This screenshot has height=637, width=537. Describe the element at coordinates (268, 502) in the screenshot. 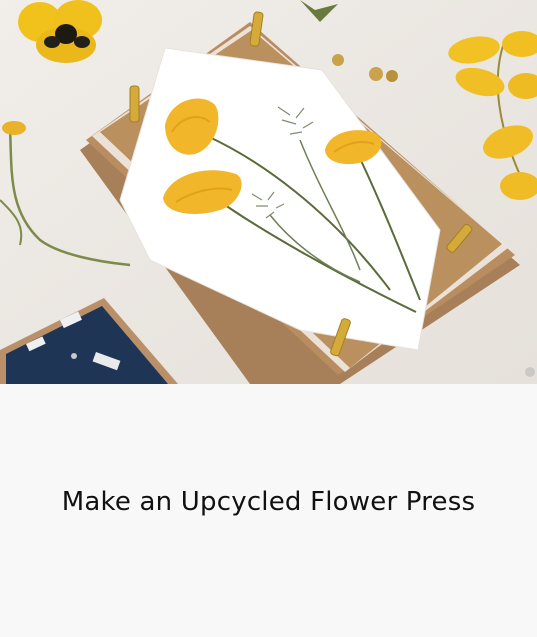

I see `card-title: Make an Upcycled Flower Press` at that location.